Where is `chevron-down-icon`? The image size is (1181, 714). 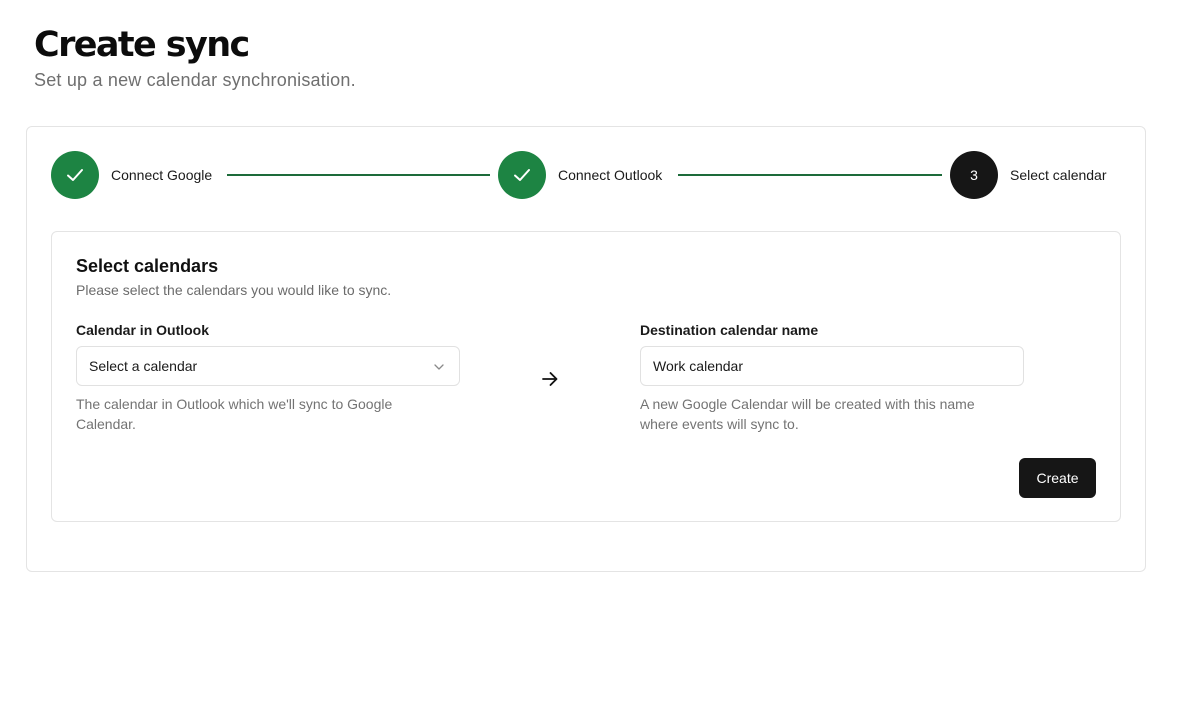
chevron-down-icon is located at coordinates (439, 367).